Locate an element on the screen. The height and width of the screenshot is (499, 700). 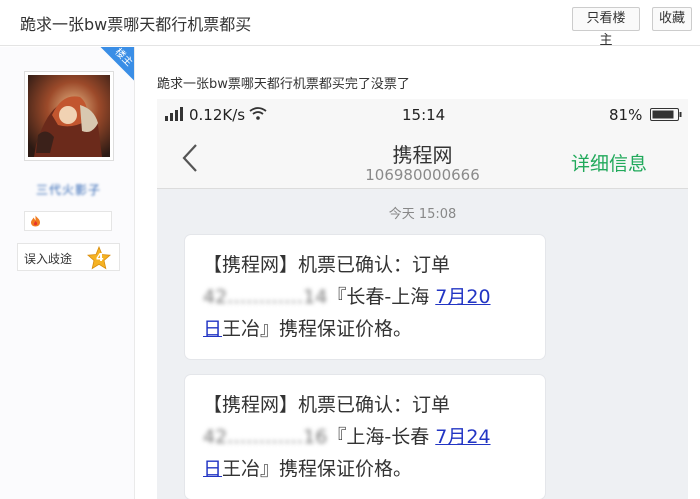
message-line: 42…………14『长春-上海 7月20 is located at coordinates (365, 297).